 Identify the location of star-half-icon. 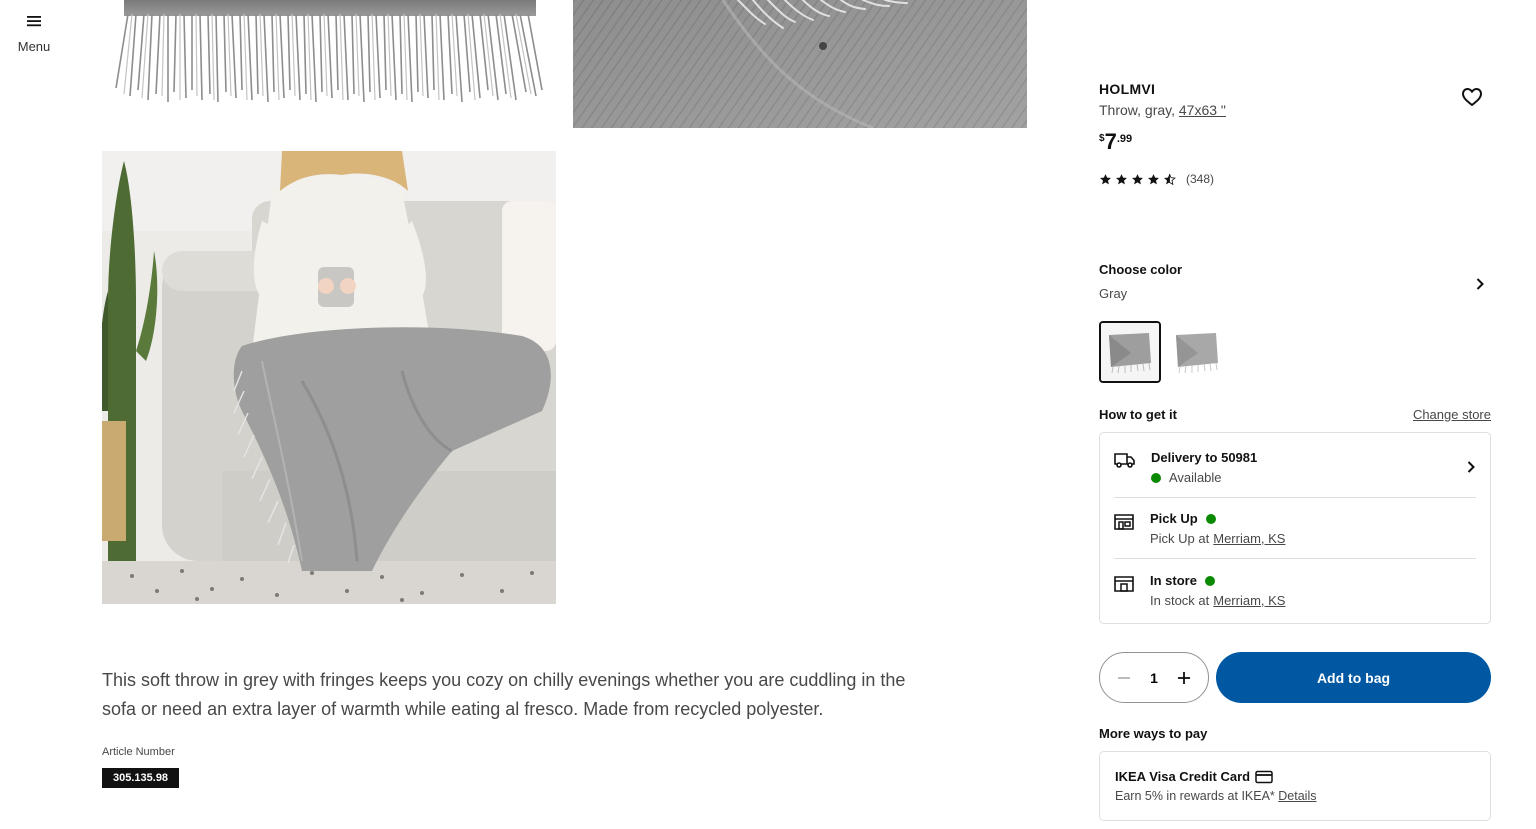
(1170, 179).